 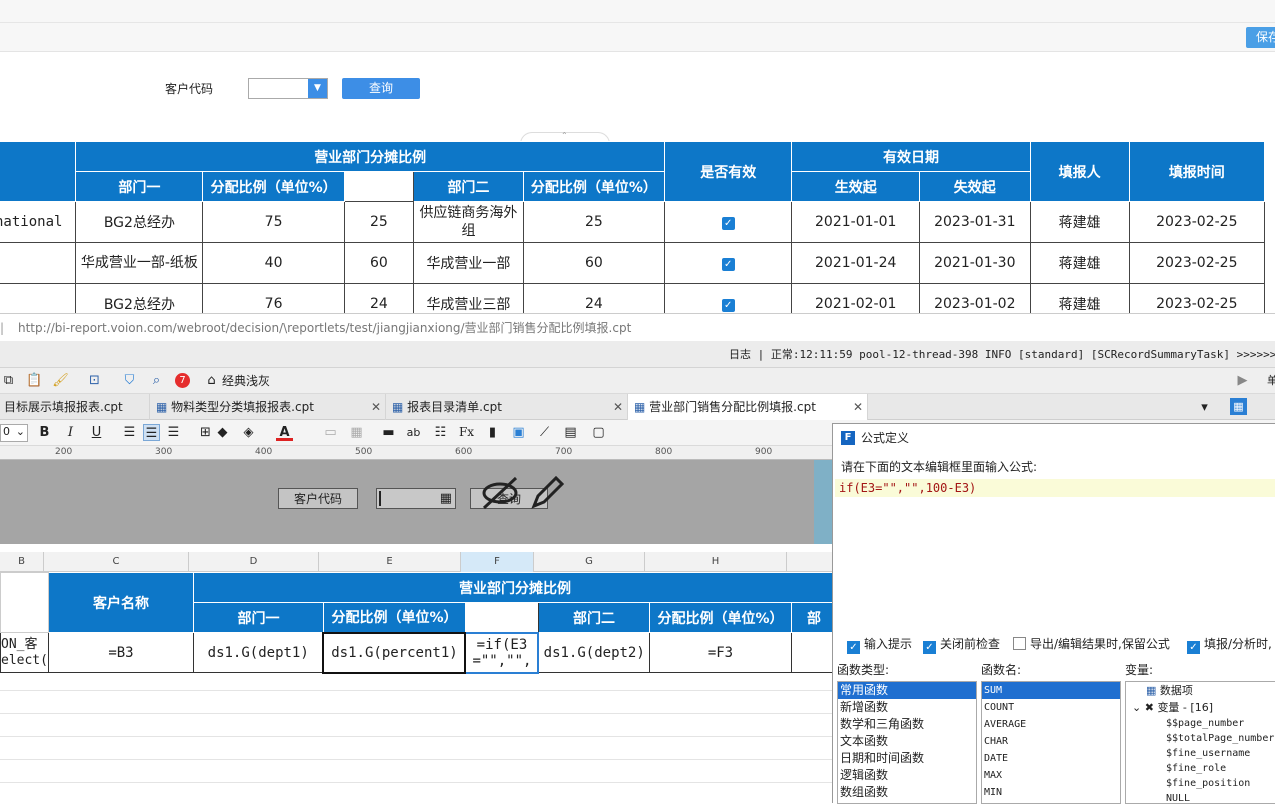 I want to click on cell: 华成营业一部, so click(x=468, y=263).